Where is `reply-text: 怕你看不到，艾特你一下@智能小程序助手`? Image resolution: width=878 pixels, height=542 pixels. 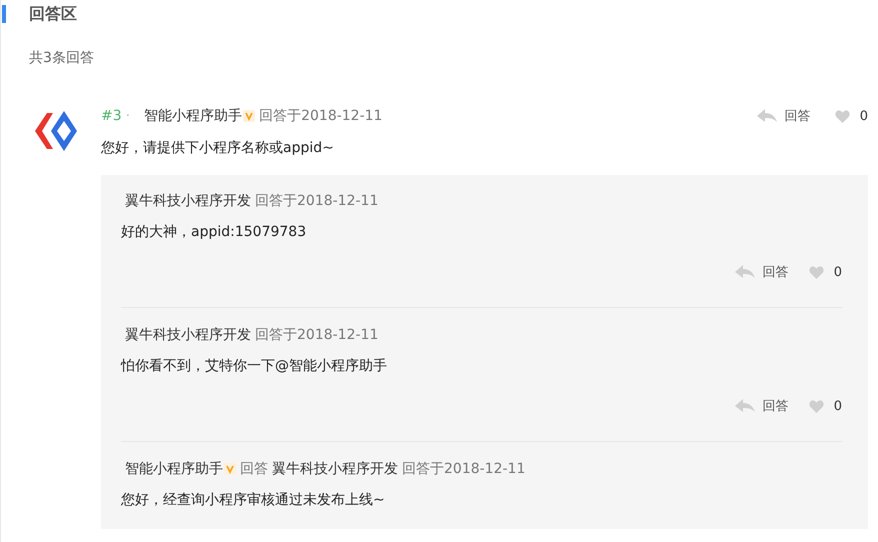
reply-text: 怕你看不到，艾特你一下@智能小程序助手 is located at coordinates (254, 366).